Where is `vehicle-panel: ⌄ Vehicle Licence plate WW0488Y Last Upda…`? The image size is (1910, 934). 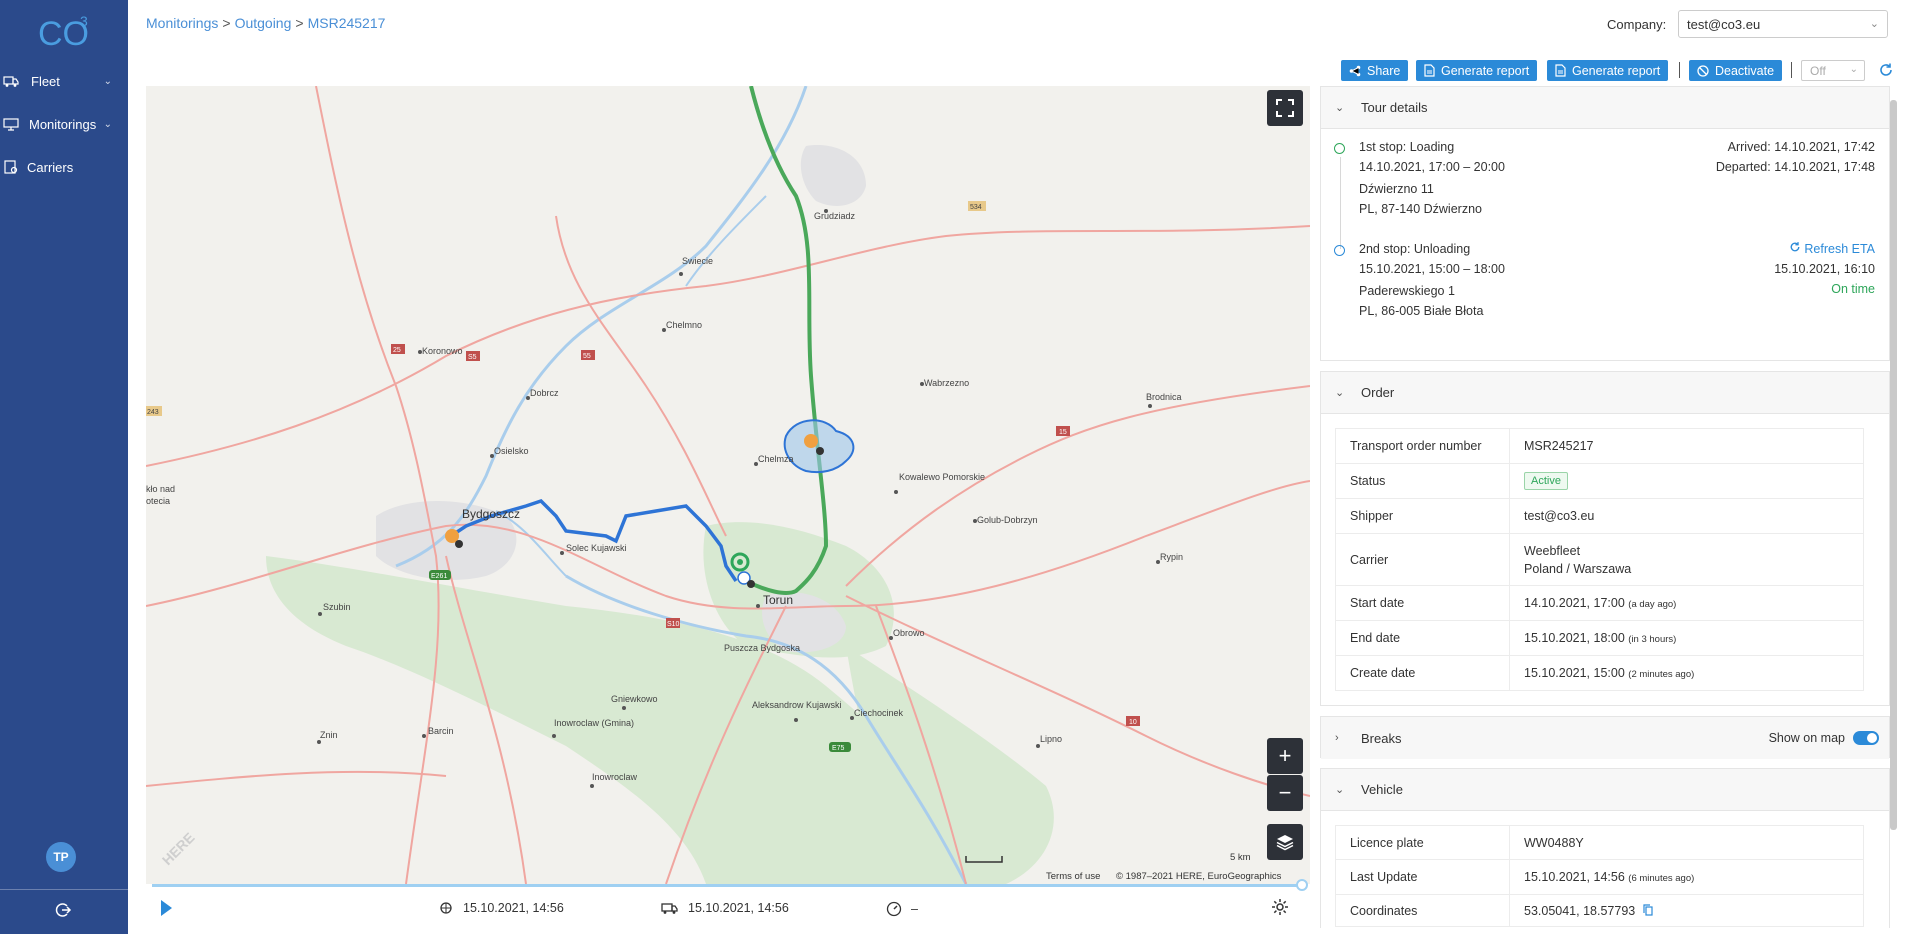
vehicle-panel: ⌄ Vehicle Licence plate WW0488Y Last Upda… is located at coordinates (1605, 848).